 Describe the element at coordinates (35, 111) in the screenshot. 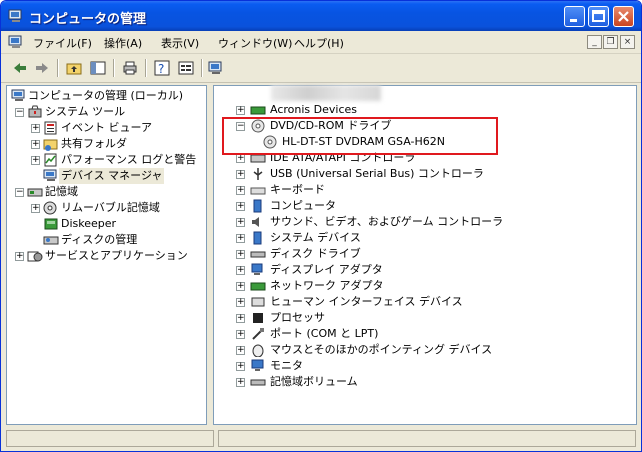

I see `toolbox-icon` at that location.